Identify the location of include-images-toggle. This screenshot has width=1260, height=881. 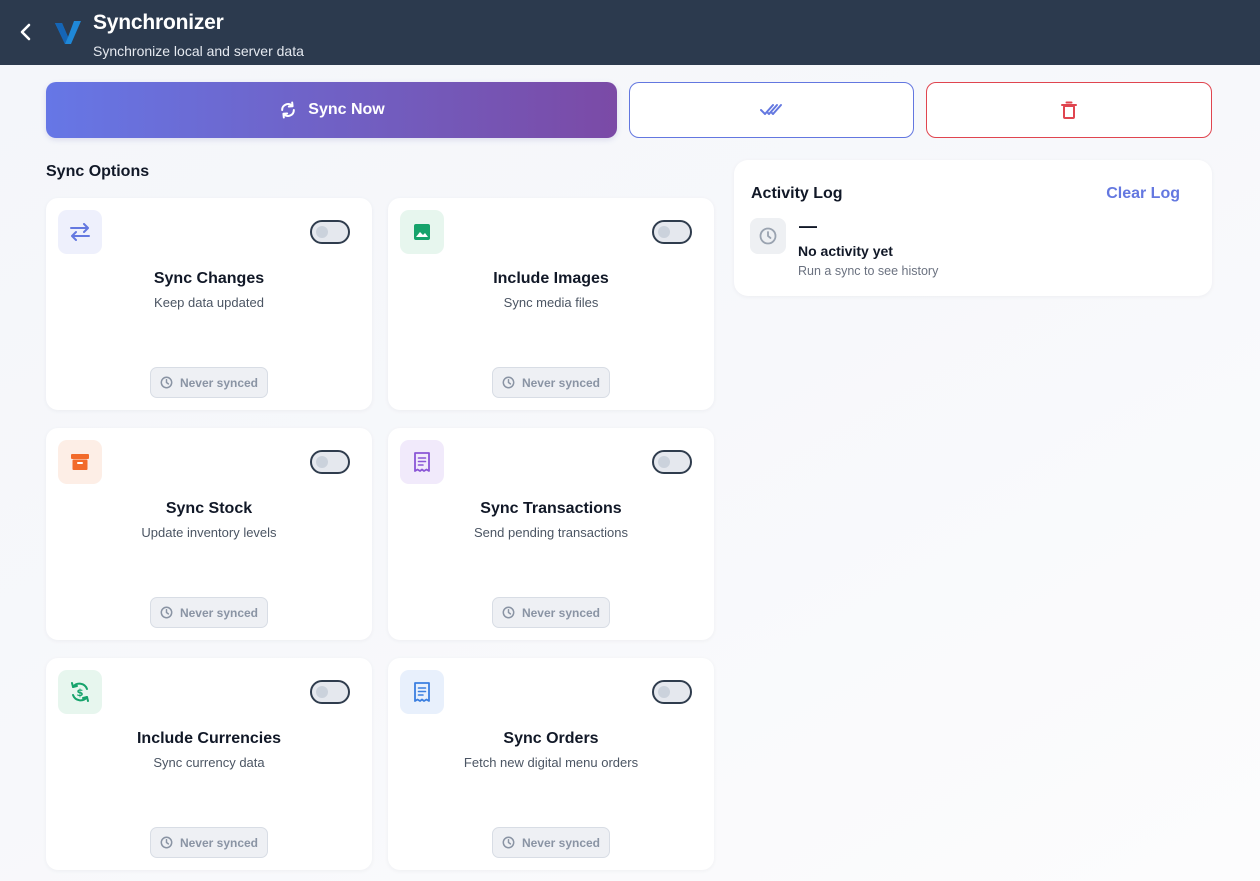
(672, 232).